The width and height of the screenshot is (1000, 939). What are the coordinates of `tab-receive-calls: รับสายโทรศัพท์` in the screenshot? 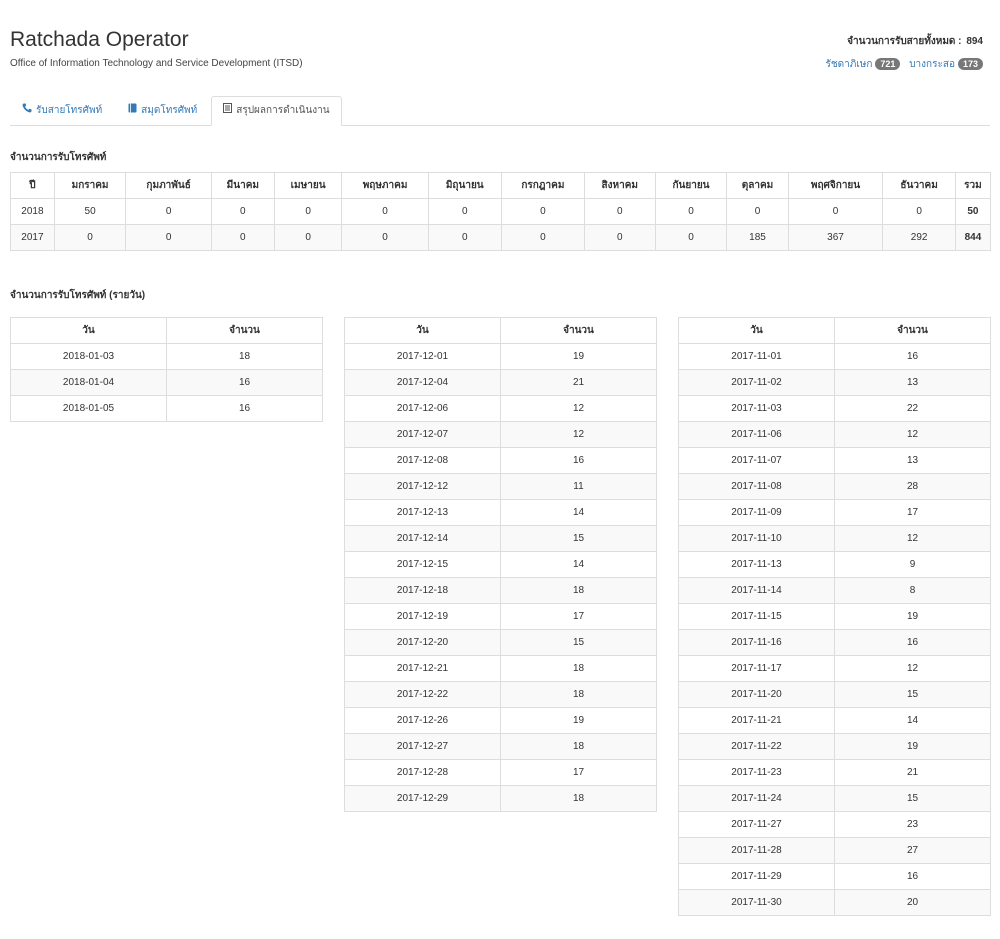 It's located at (62, 110).